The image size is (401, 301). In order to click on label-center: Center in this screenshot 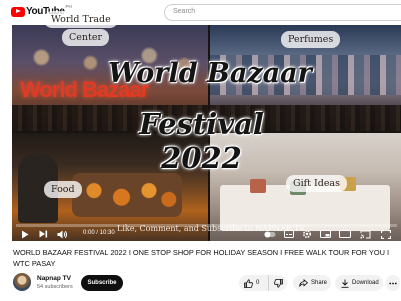, I will do `click(85, 37)`.